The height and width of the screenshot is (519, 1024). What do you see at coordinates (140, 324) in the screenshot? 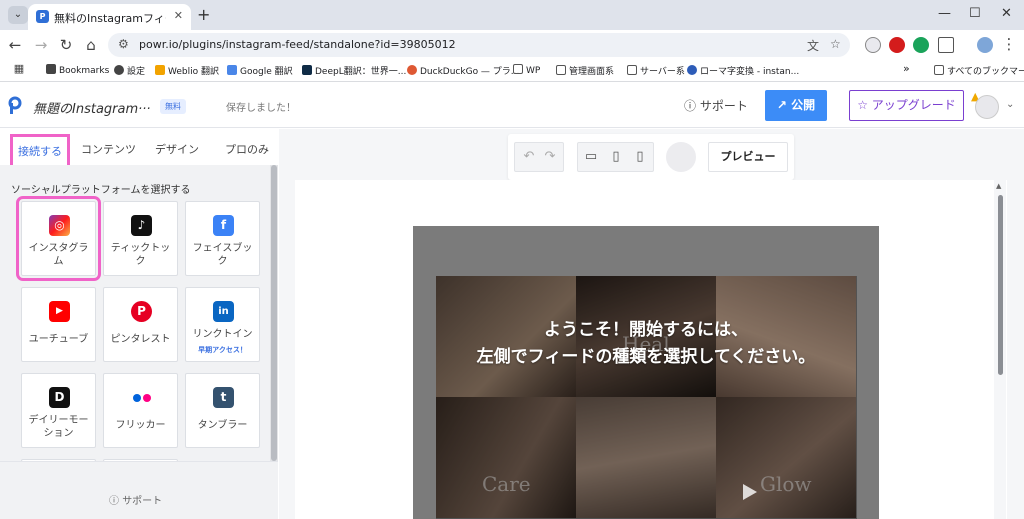
I see `platform-pinterest: P ピンタレスト` at bounding box center [140, 324].